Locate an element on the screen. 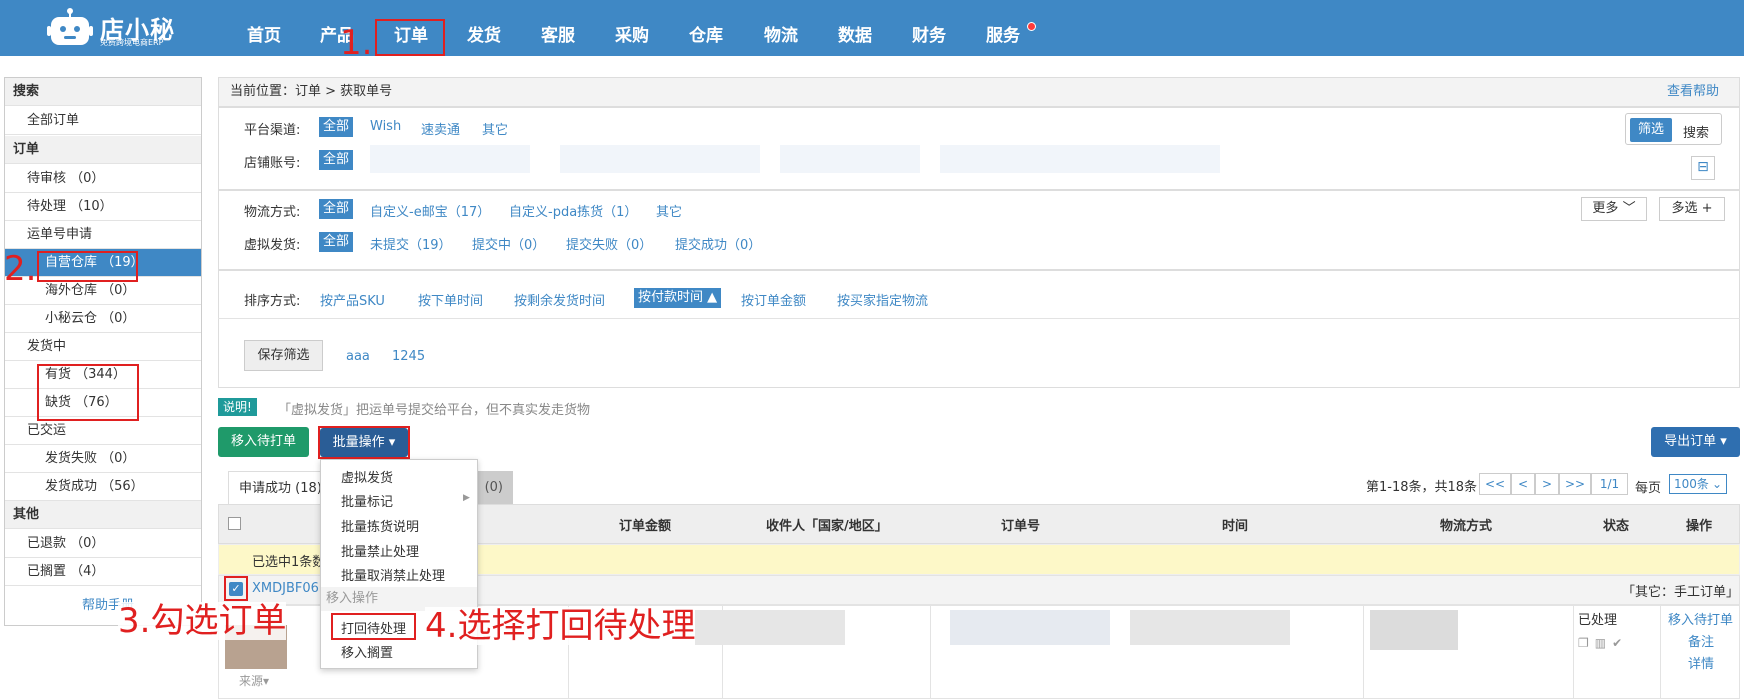  sidebar-item-waybill-apply: 运单号申请 is located at coordinates (103, 235).